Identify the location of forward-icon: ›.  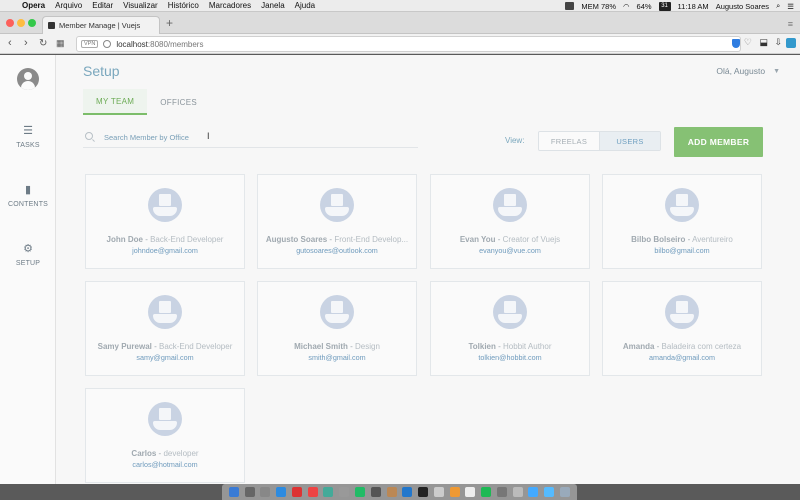
(26, 43).